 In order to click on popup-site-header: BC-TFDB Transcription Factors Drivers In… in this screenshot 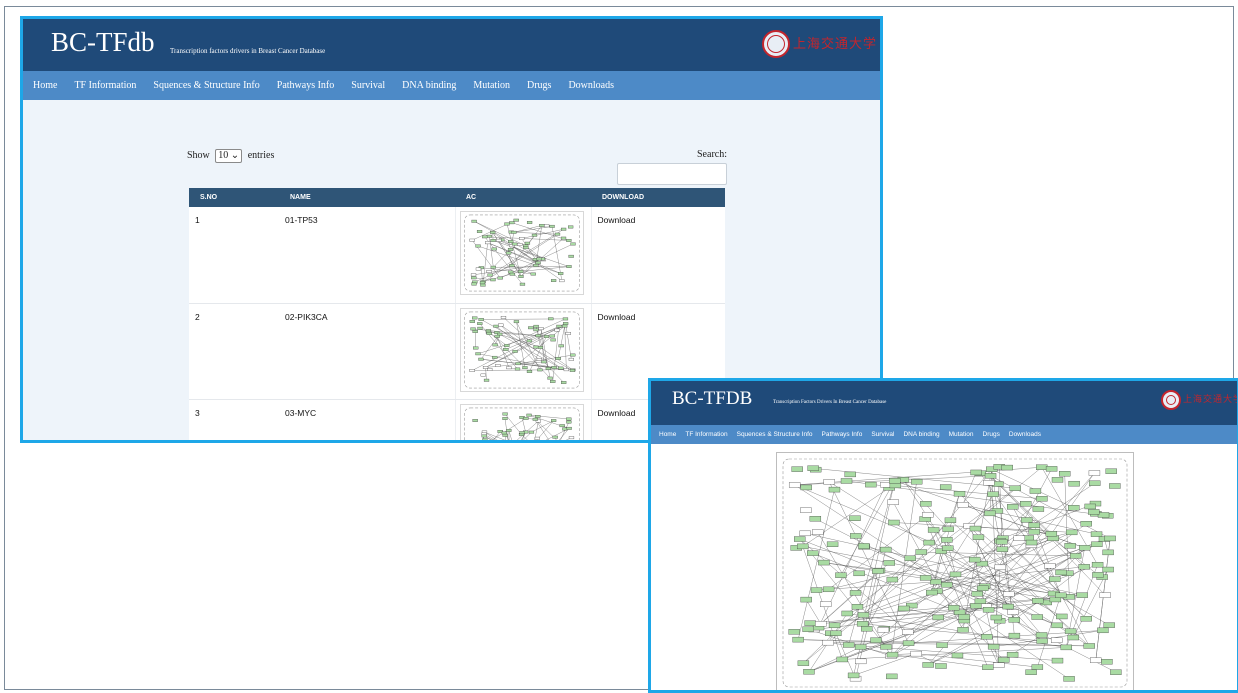, I will do `click(944, 403)`.